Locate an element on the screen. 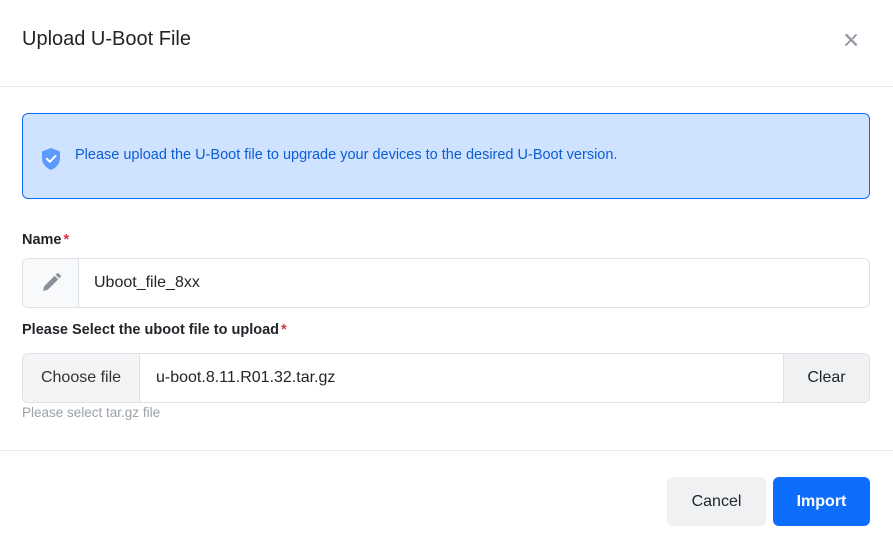 Image resolution: width=893 pixels, height=549 pixels. import-button: Import is located at coordinates (821, 501).